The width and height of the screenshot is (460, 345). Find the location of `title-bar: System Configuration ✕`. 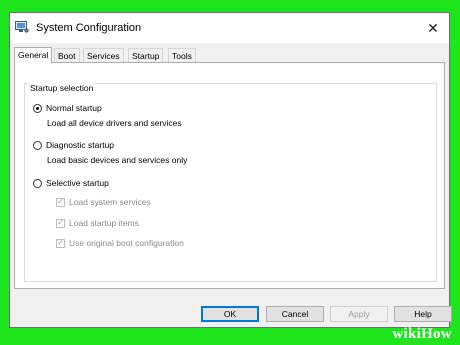

title-bar: System Configuration ✕ is located at coordinates (229, 28).